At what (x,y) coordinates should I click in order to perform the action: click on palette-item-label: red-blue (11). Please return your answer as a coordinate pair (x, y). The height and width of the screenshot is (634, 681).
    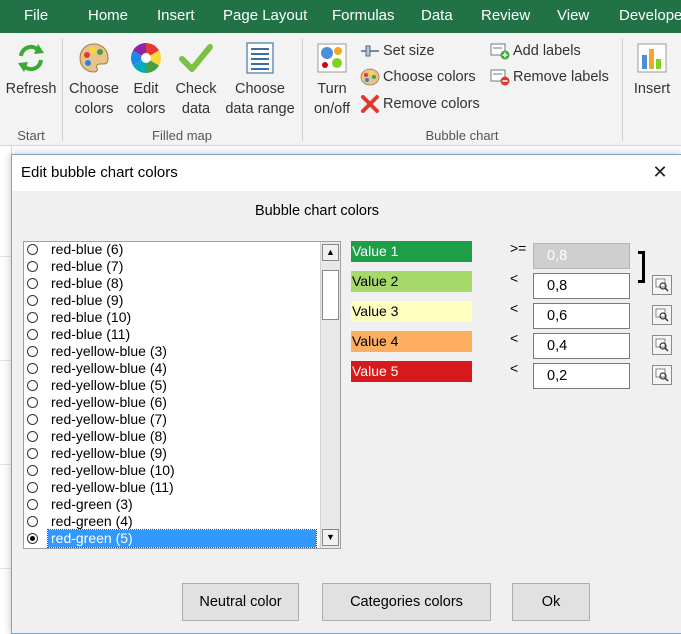
    Looking at the image, I should click on (91, 334).